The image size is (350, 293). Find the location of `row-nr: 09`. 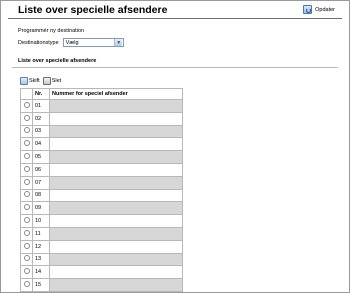

row-nr: 09 is located at coordinates (41, 208).